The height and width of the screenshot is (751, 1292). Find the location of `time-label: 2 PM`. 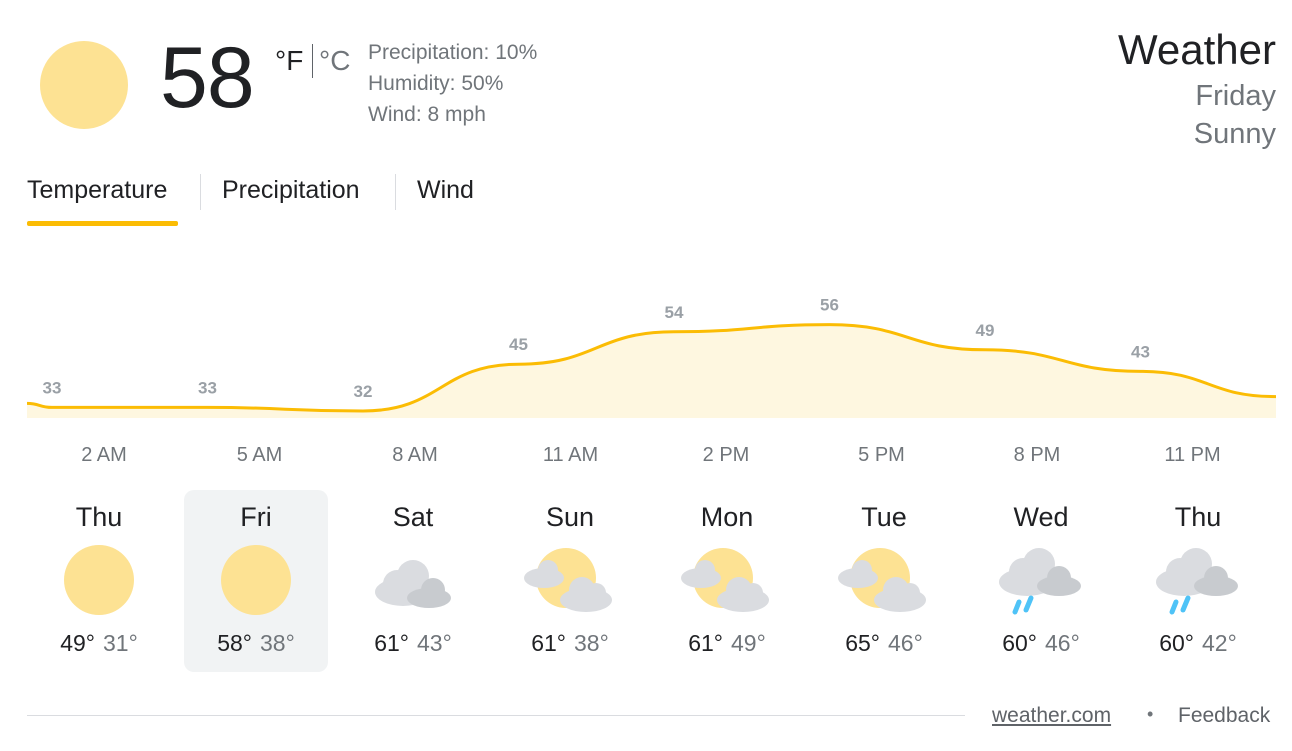

time-label: 2 PM is located at coordinates (726, 455).